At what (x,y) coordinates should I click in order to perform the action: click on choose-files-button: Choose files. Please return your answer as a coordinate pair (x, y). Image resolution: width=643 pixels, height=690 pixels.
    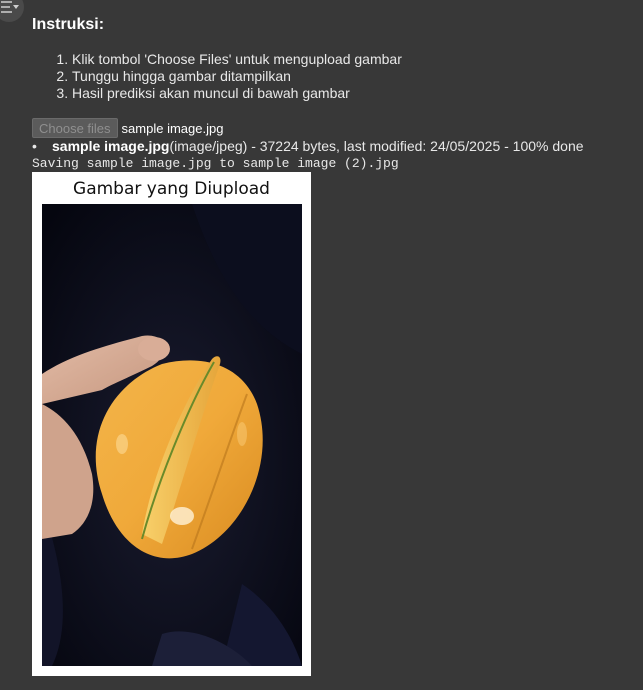
    Looking at the image, I should click on (75, 128).